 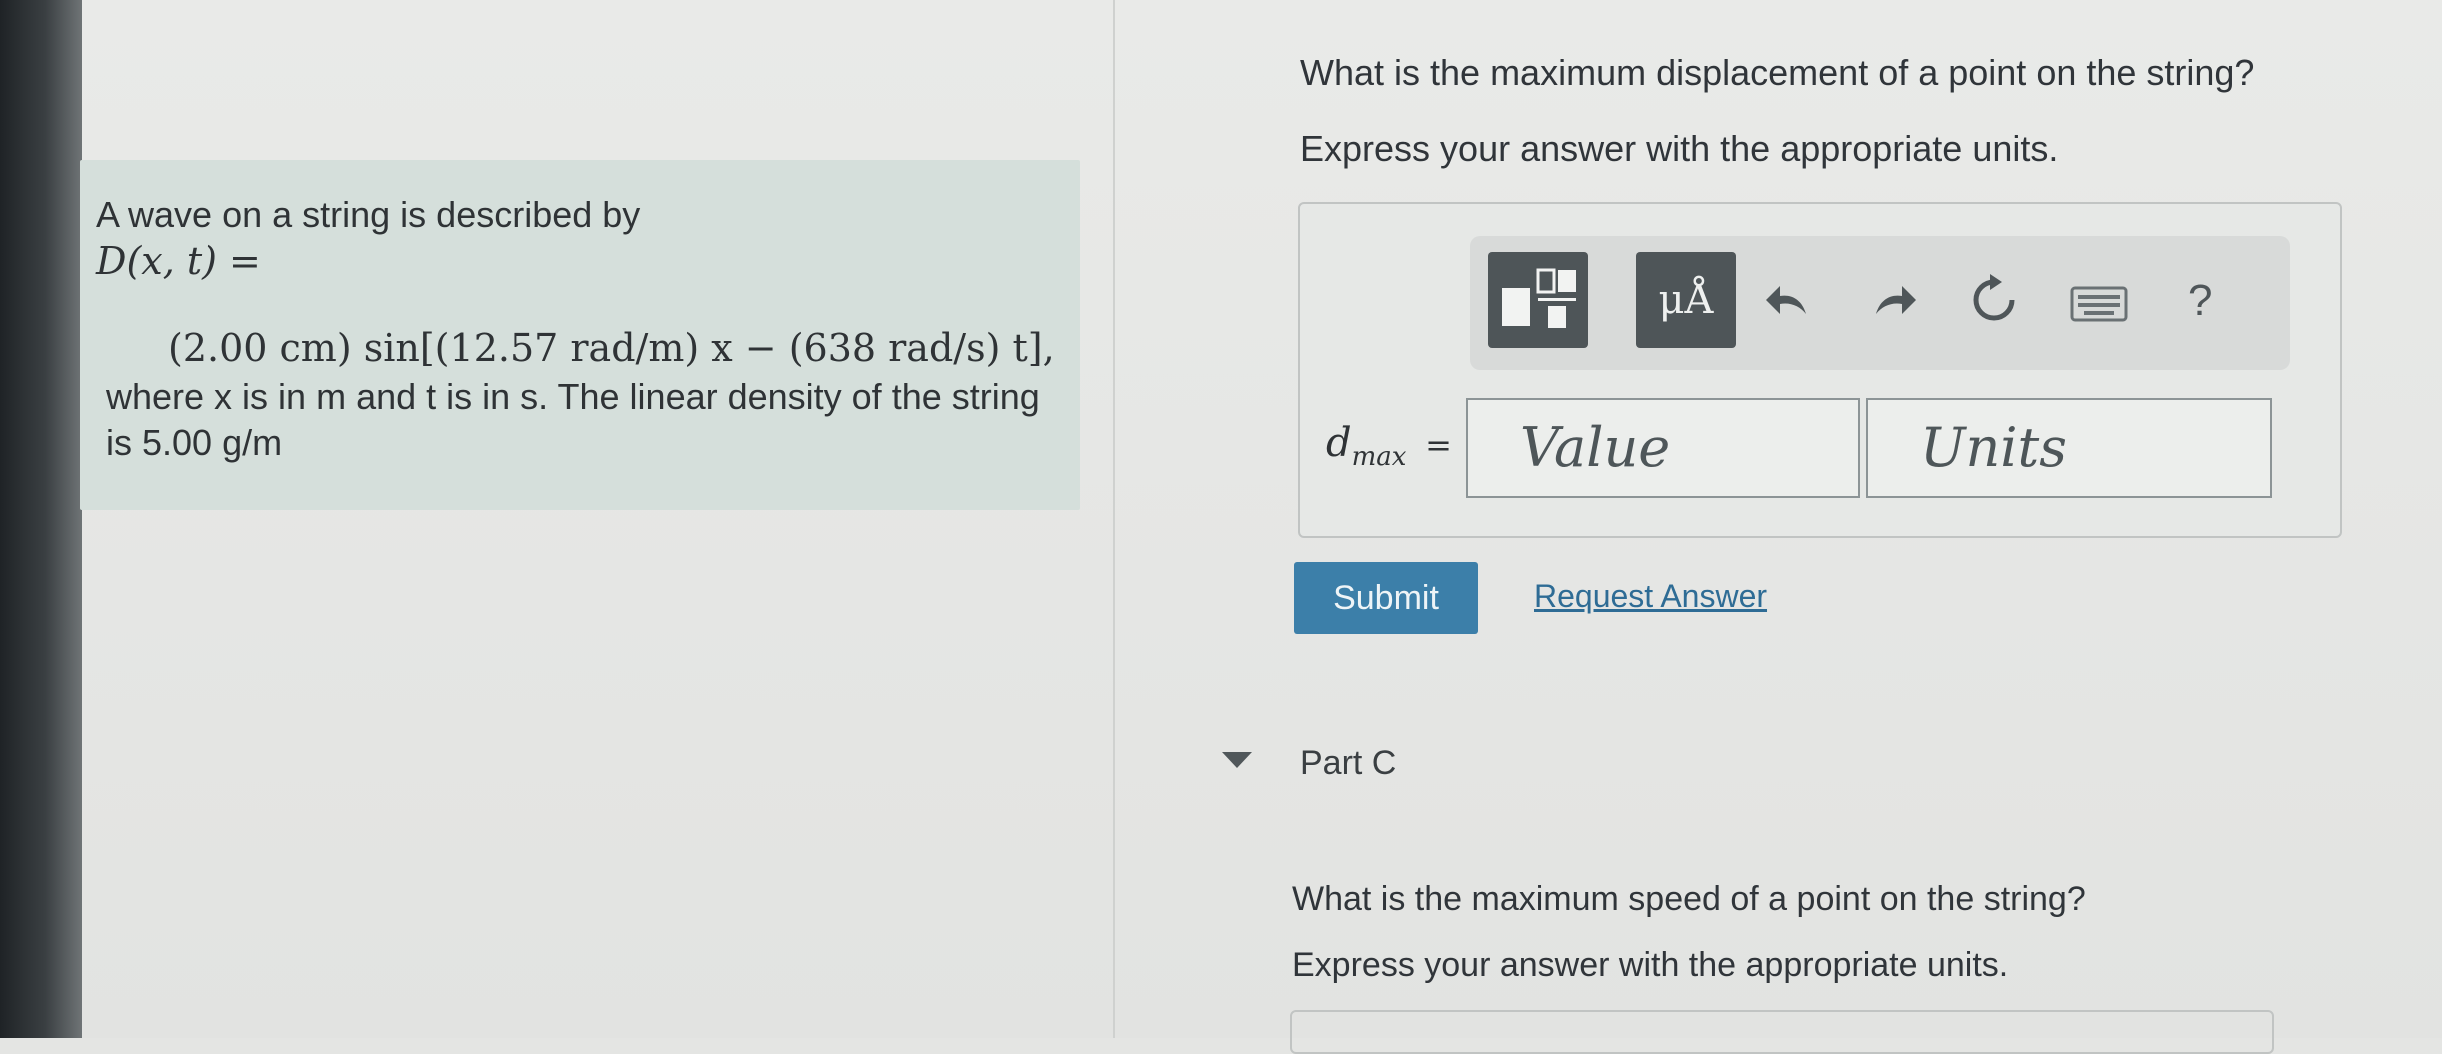 What do you see at coordinates (1339, 443) in the screenshot?
I see `variable-base: d` at bounding box center [1339, 443].